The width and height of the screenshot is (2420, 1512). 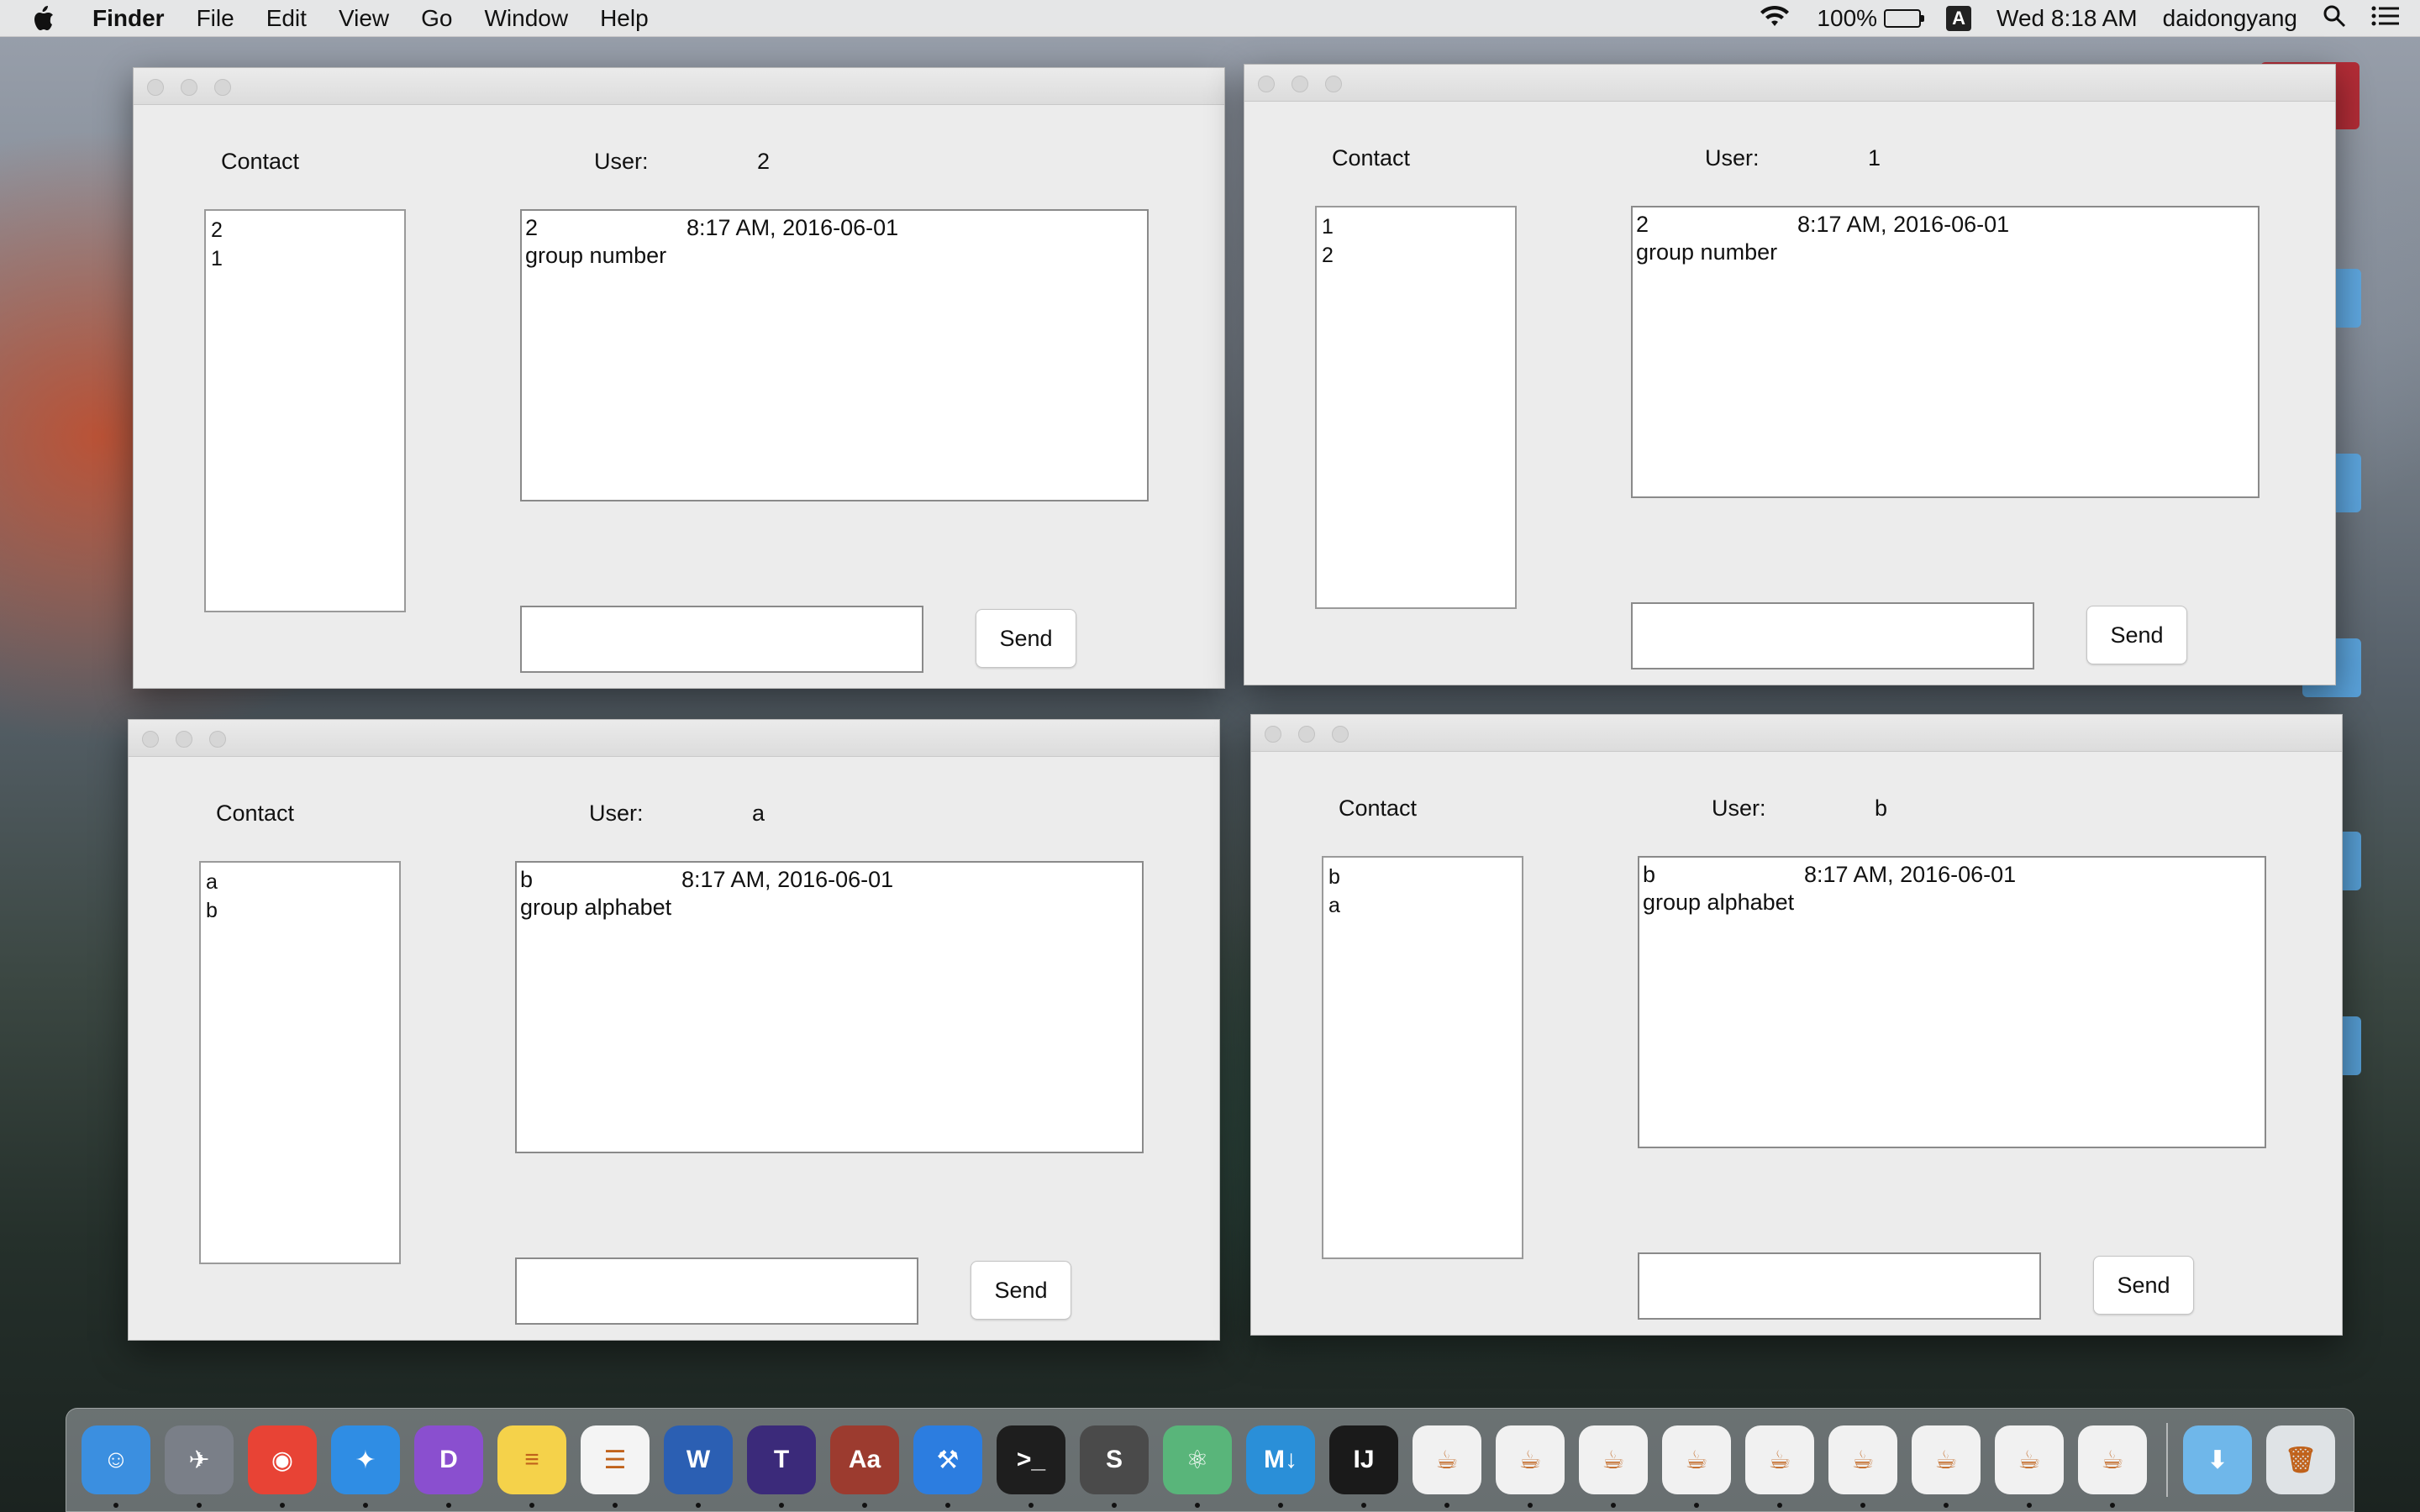 What do you see at coordinates (2334, 19) in the screenshot?
I see `spotlight-search-icon` at bounding box center [2334, 19].